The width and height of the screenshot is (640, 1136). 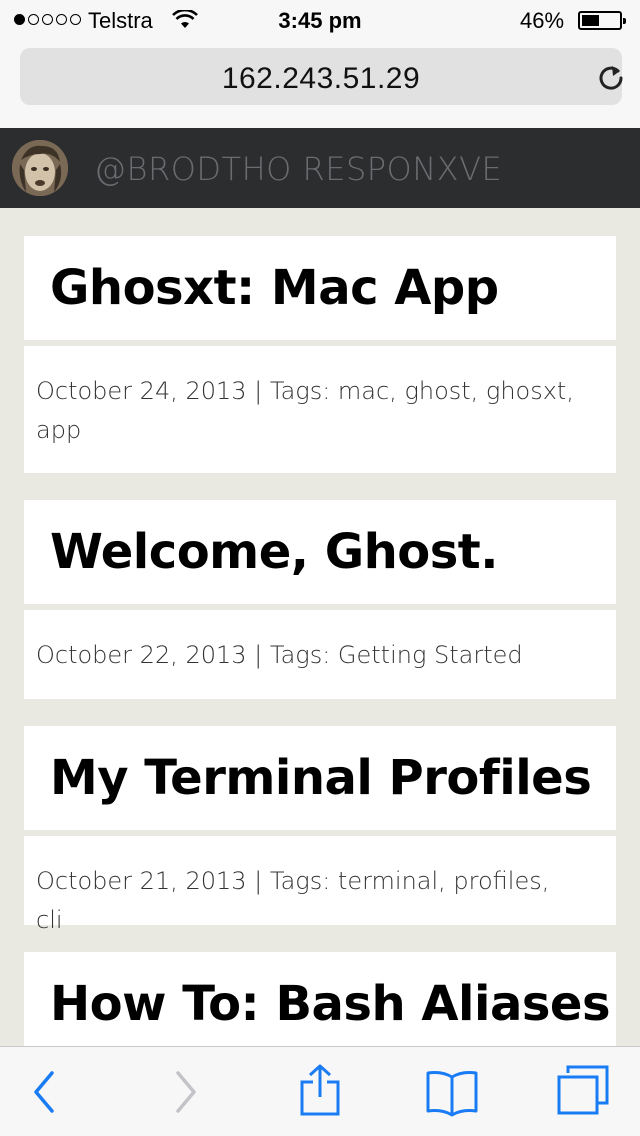 What do you see at coordinates (298, 169) in the screenshot?
I see `site-title: @BRODTHO RESPONXVE` at bounding box center [298, 169].